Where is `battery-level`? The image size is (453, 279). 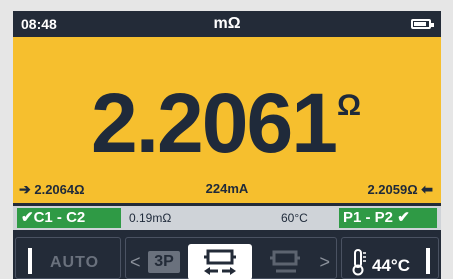
battery-level is located at coordinates (420, 24).